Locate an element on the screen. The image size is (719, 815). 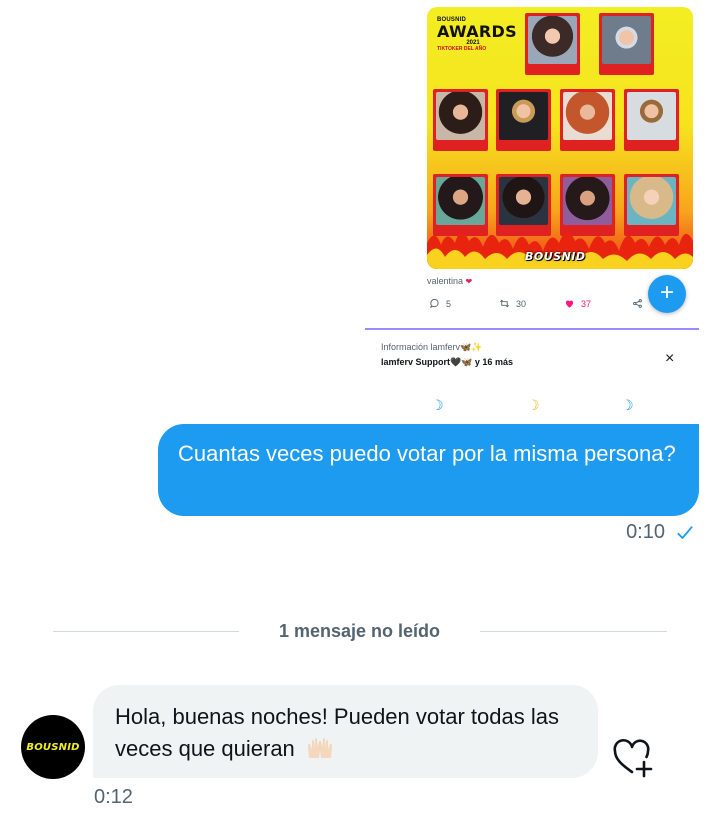
tweet-author-line: valentina ❤ is located at coordinates (449, 281).